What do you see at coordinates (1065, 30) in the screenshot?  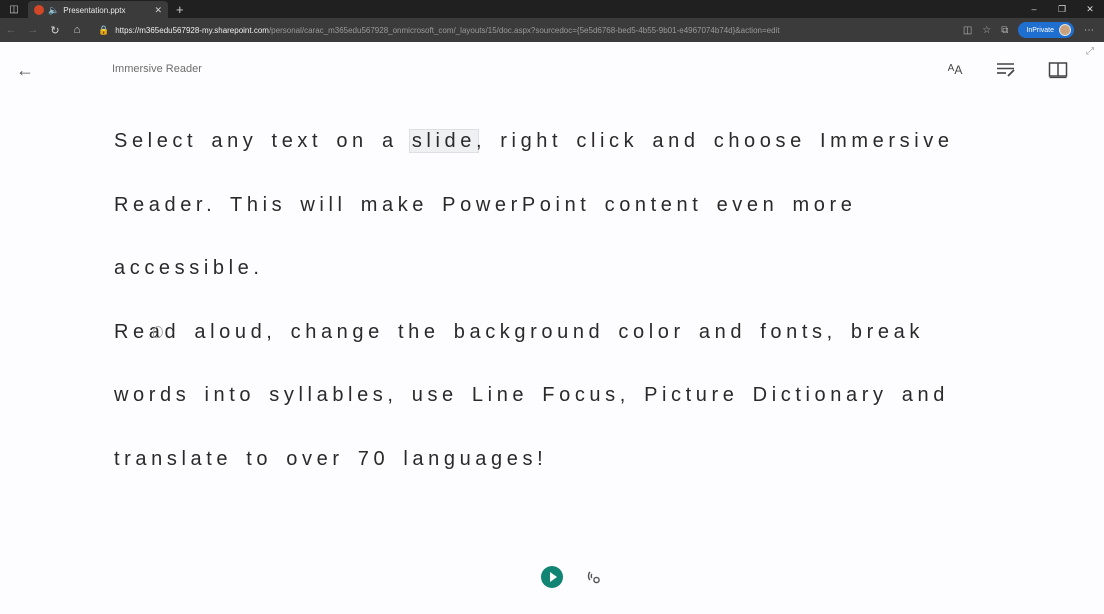 I see `profile-avatar` at bounding box center [1065, 30].